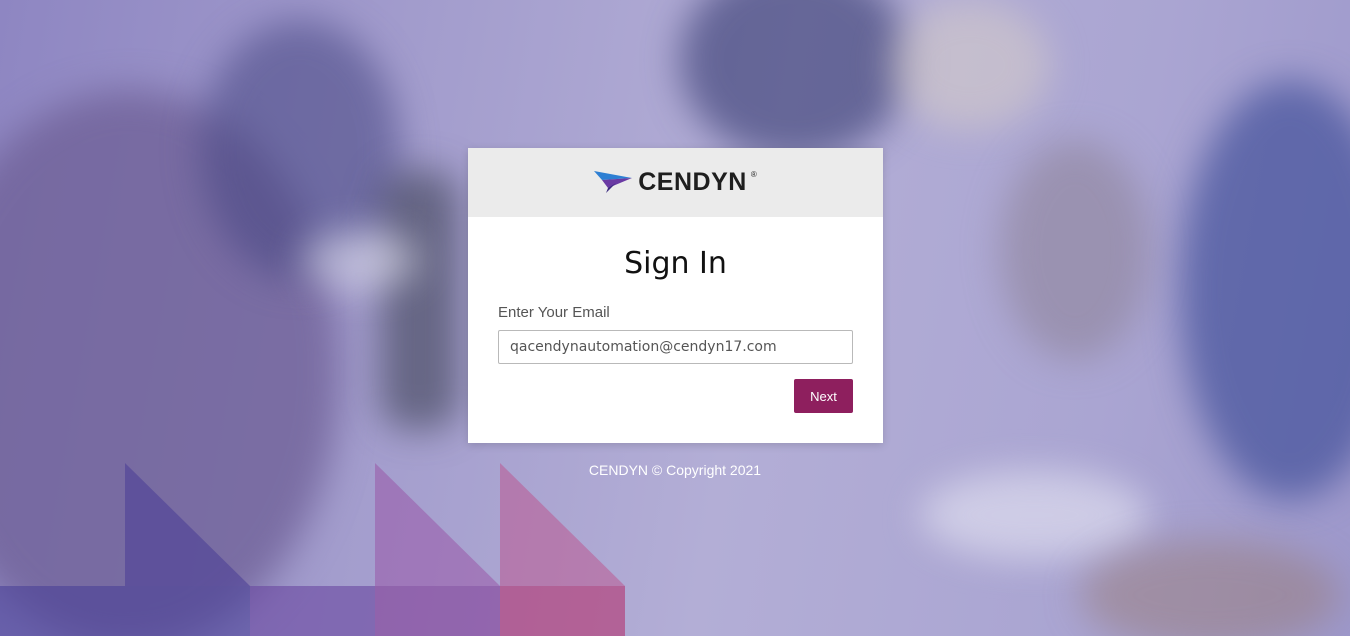 The width and height of the screenshot is (1350, 636). What do you see at coordinates (554, 312) in the screenshot?
I see `email-label: Enter Your Email` at bounding box center [554, 312].